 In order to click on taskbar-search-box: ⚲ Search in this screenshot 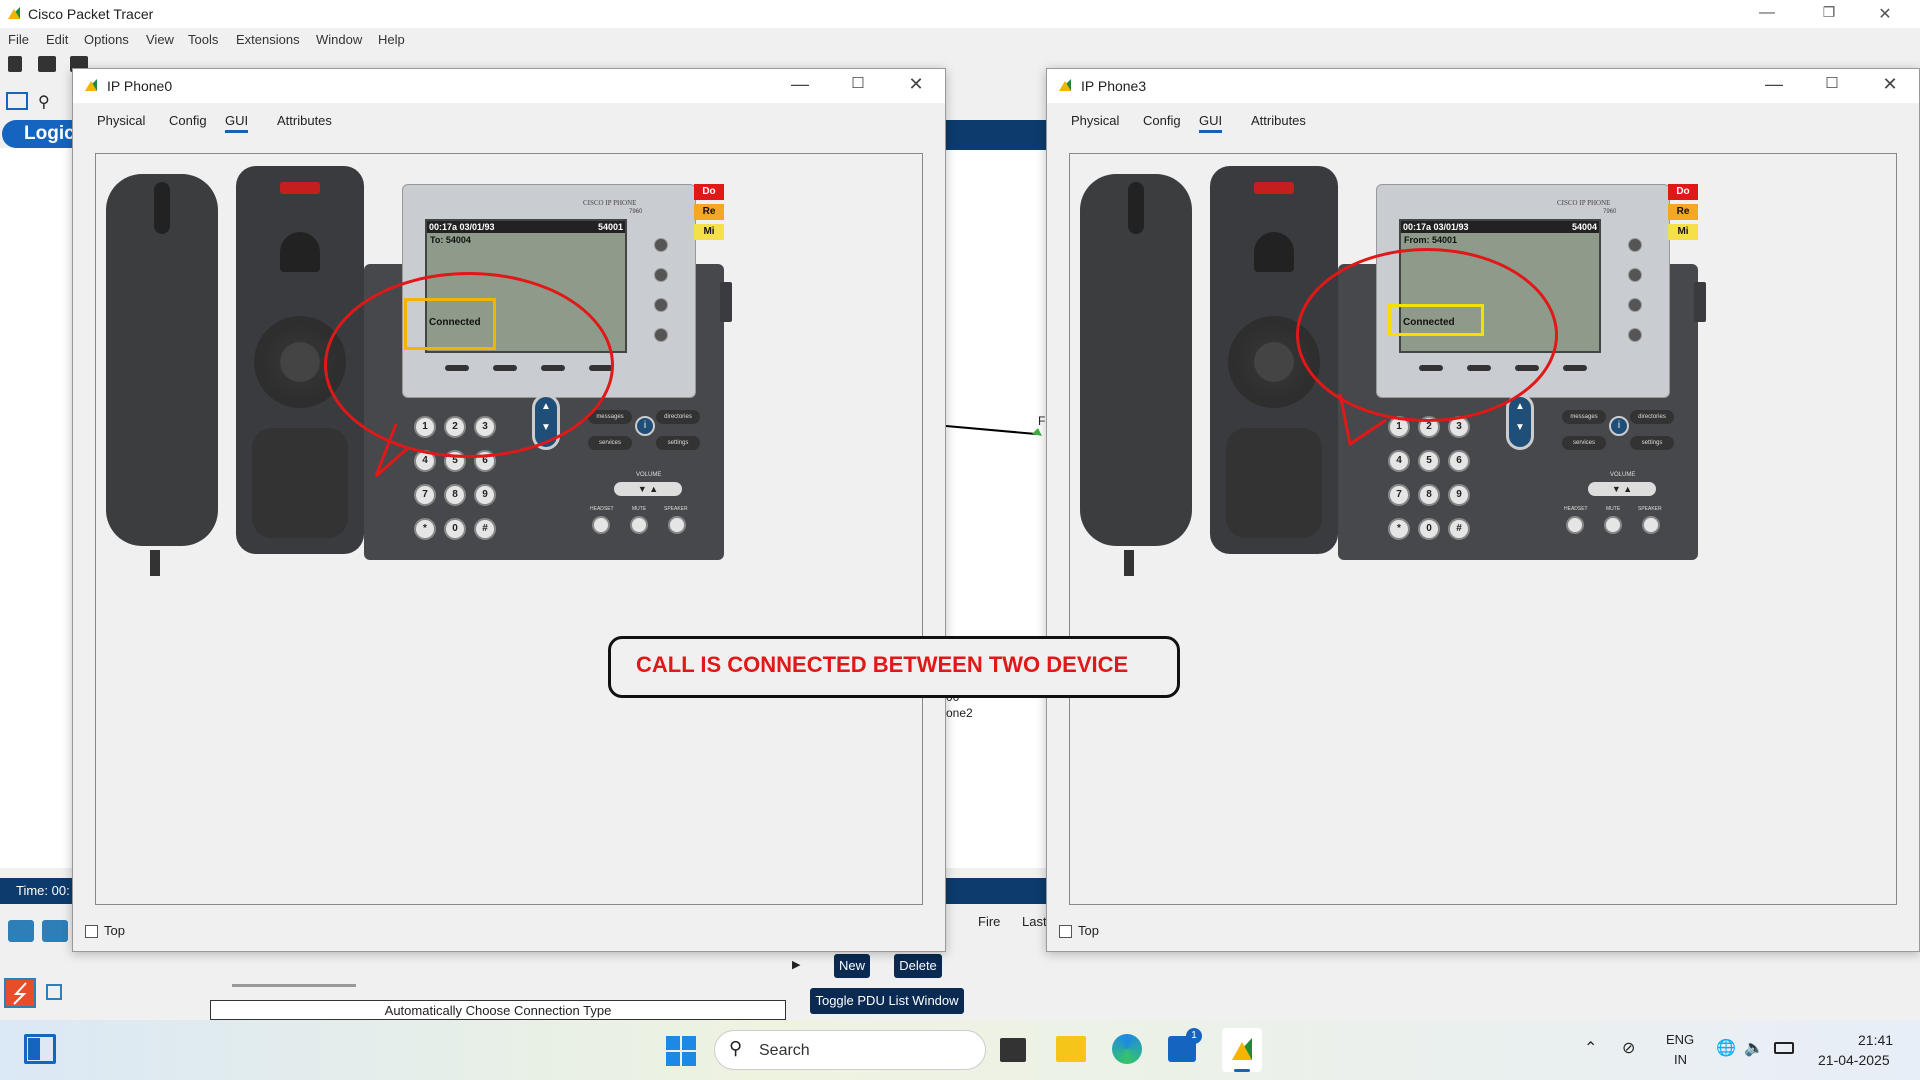, I will do `click(850, 1050)`.